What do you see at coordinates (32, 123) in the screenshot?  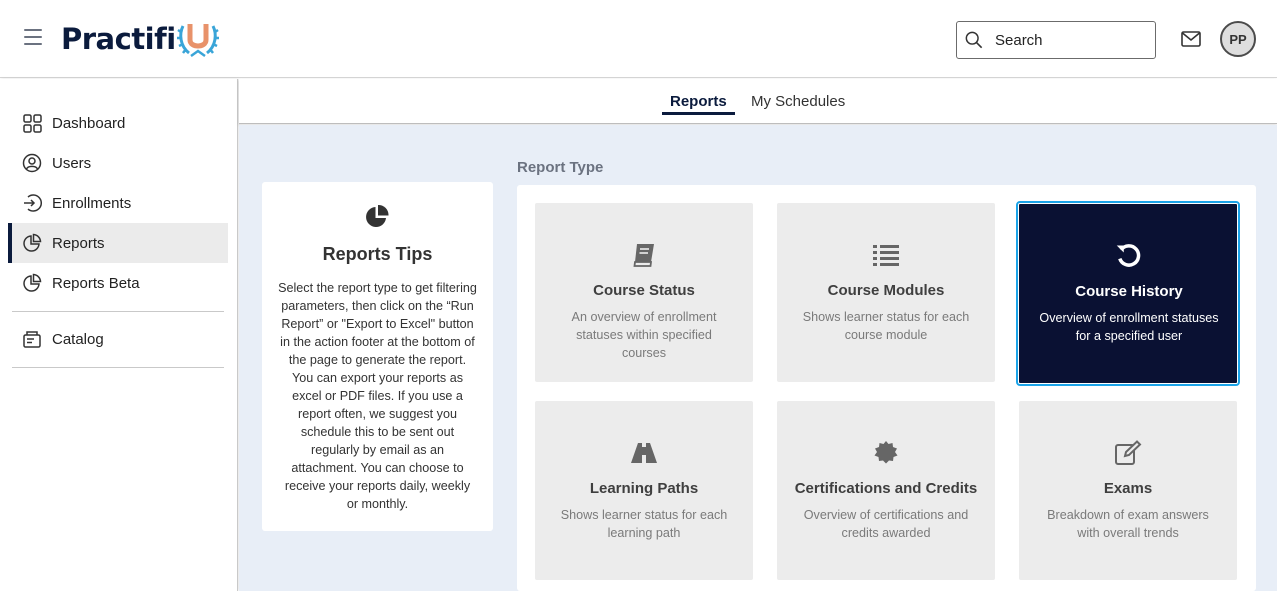 I see `grid-icon` at bounding box center [32, 123].